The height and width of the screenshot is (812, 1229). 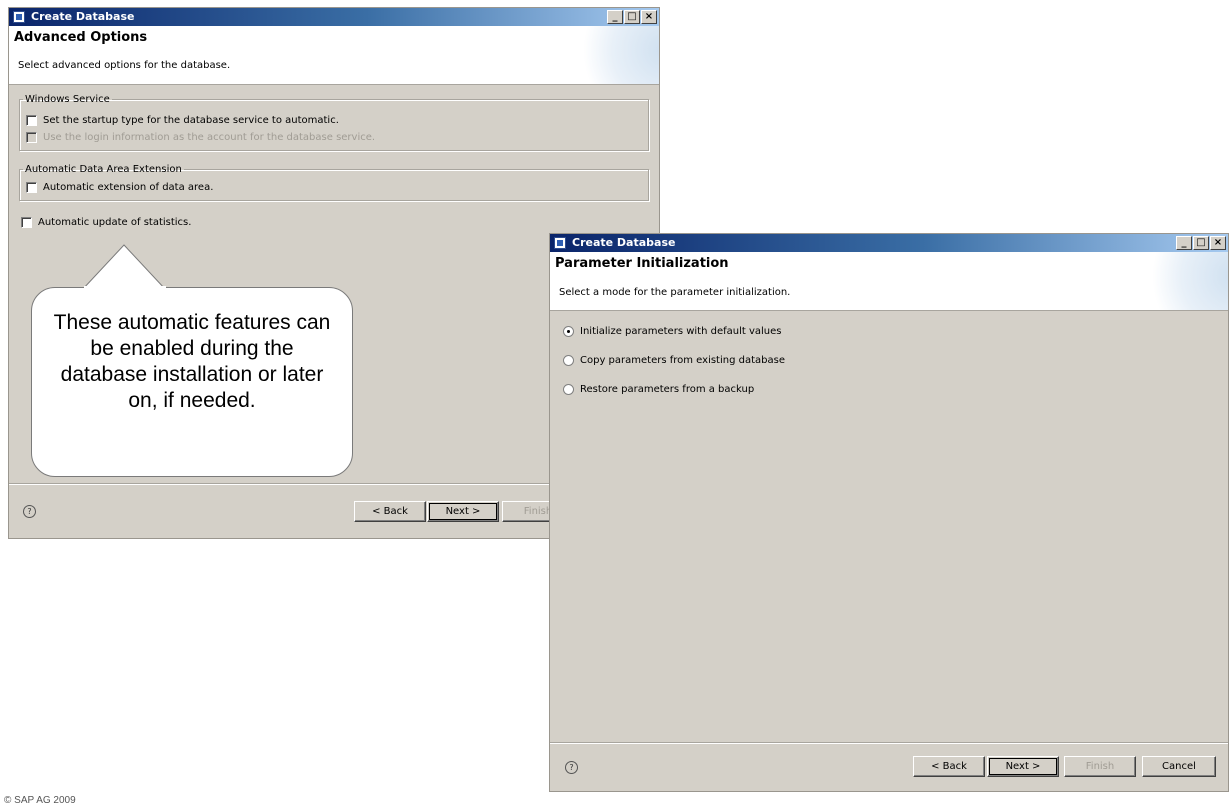 What do you see at coordinates (81, 37) in the screenshot?
I see `page-title: Advanced Options` at bounding box center [81, 37].